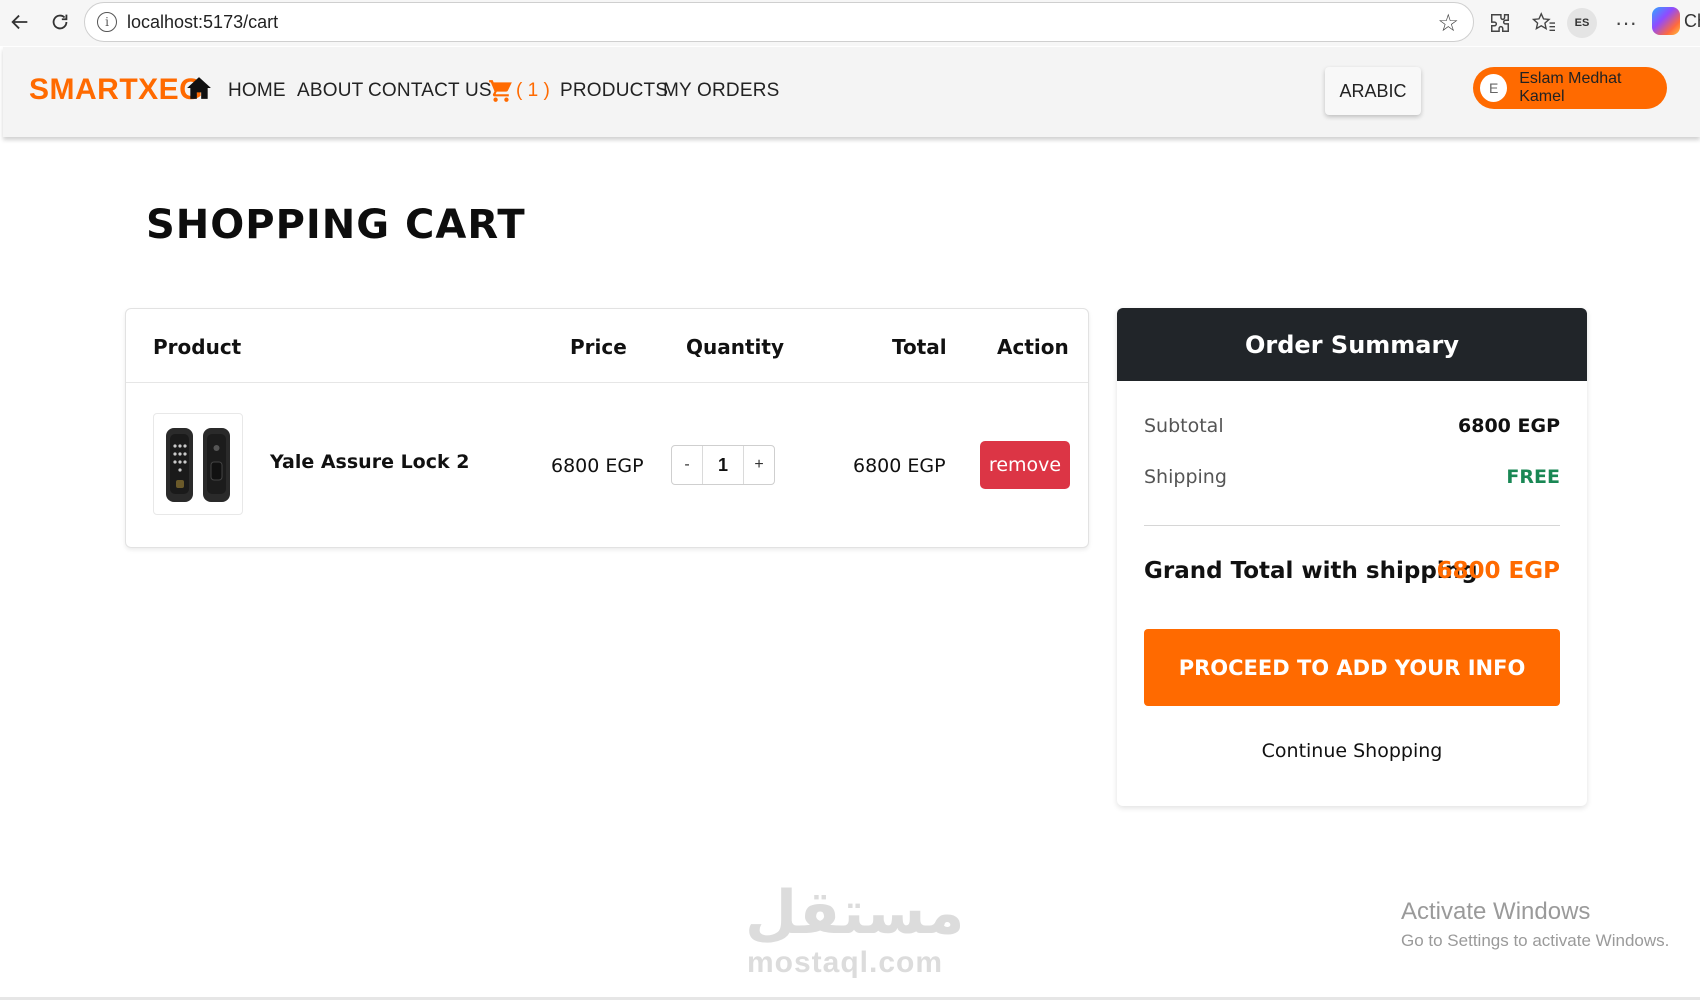 This screenshot has width=1700, height=1000. Describe the element at coordinates (1184, 426) in the screenshot. I see `subtotal-label: Subtotal` at that location.